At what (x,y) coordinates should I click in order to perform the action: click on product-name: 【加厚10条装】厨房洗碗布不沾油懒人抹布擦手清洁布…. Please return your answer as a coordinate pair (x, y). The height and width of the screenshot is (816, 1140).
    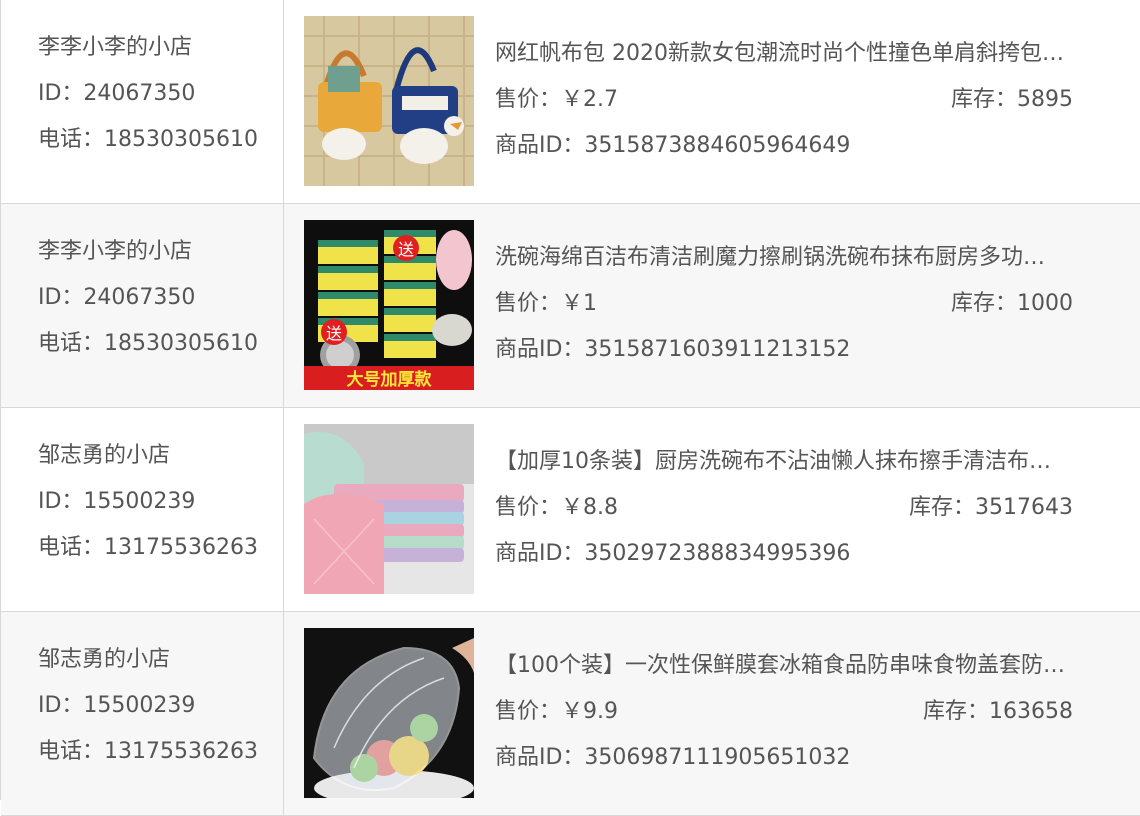
    Looking at the image, I should click on (803, 462).